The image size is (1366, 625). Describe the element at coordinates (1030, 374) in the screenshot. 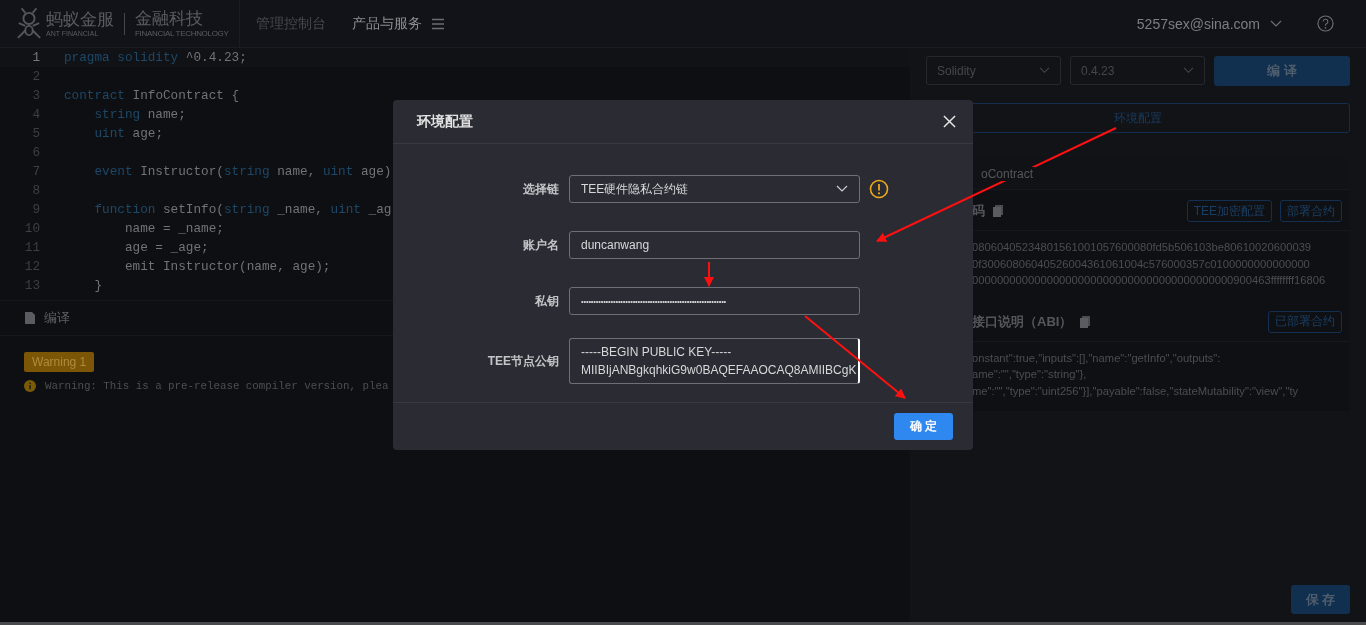

I see `output-text-line: ame":"","type":"string"},` at that location.